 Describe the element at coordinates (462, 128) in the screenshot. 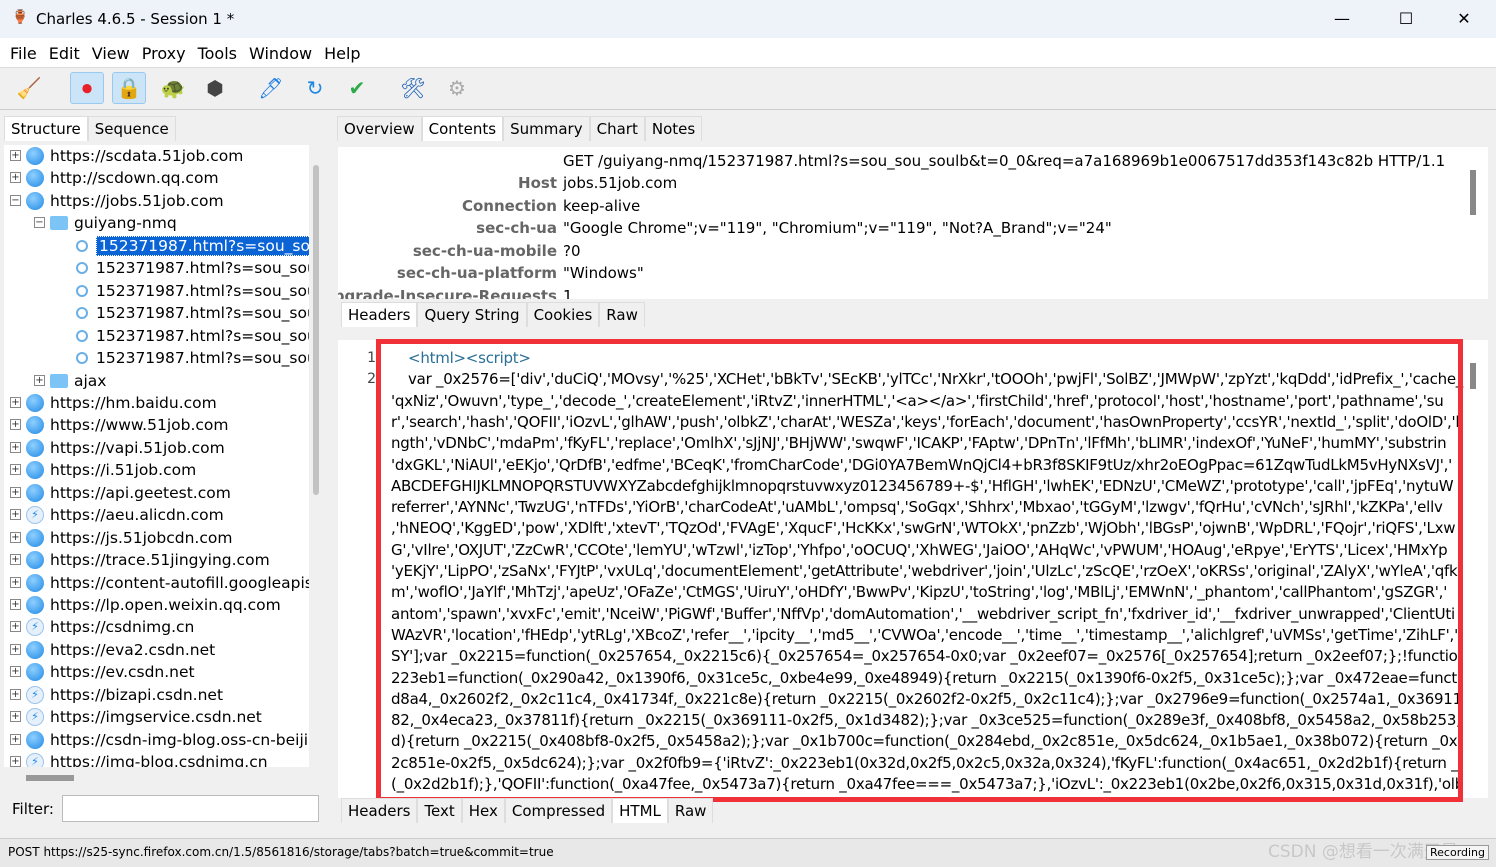

I see `tab-contents: Contents` at that location.